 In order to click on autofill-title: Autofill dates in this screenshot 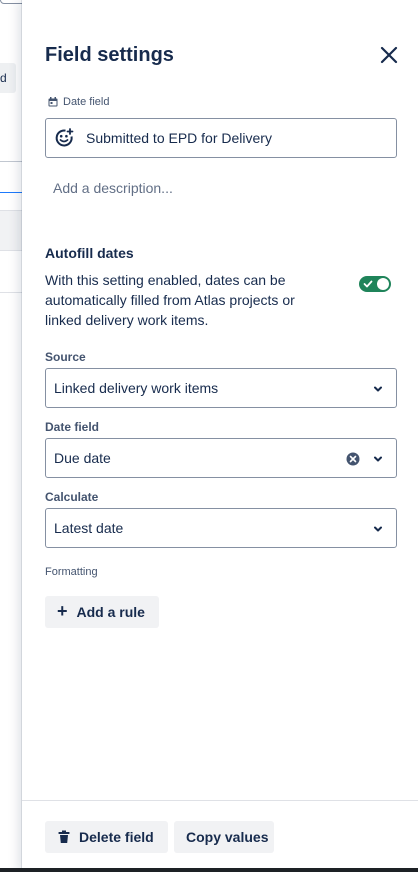, I will do `click(89, 253)`.